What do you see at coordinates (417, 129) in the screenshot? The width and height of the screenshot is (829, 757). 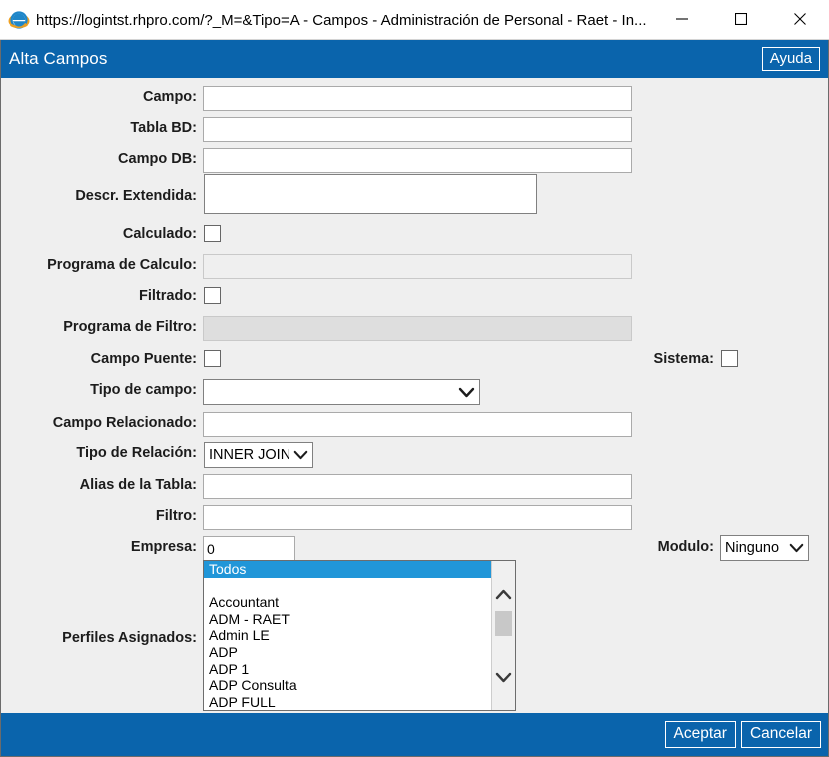 I see `input-tabla-bd` at bounding box center [417, 129].